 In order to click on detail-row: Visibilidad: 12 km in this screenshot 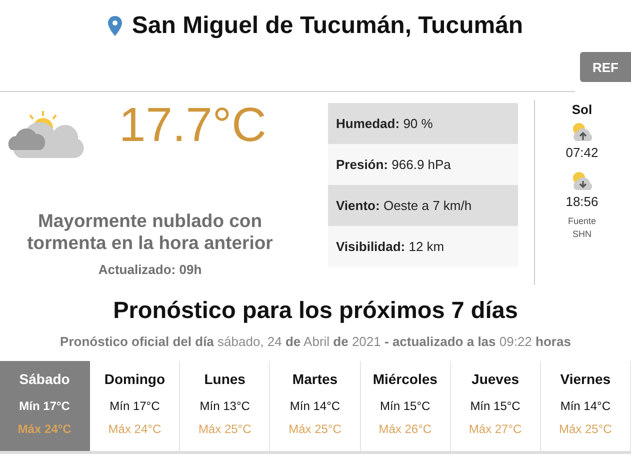, I will do `click(423, 246)`.